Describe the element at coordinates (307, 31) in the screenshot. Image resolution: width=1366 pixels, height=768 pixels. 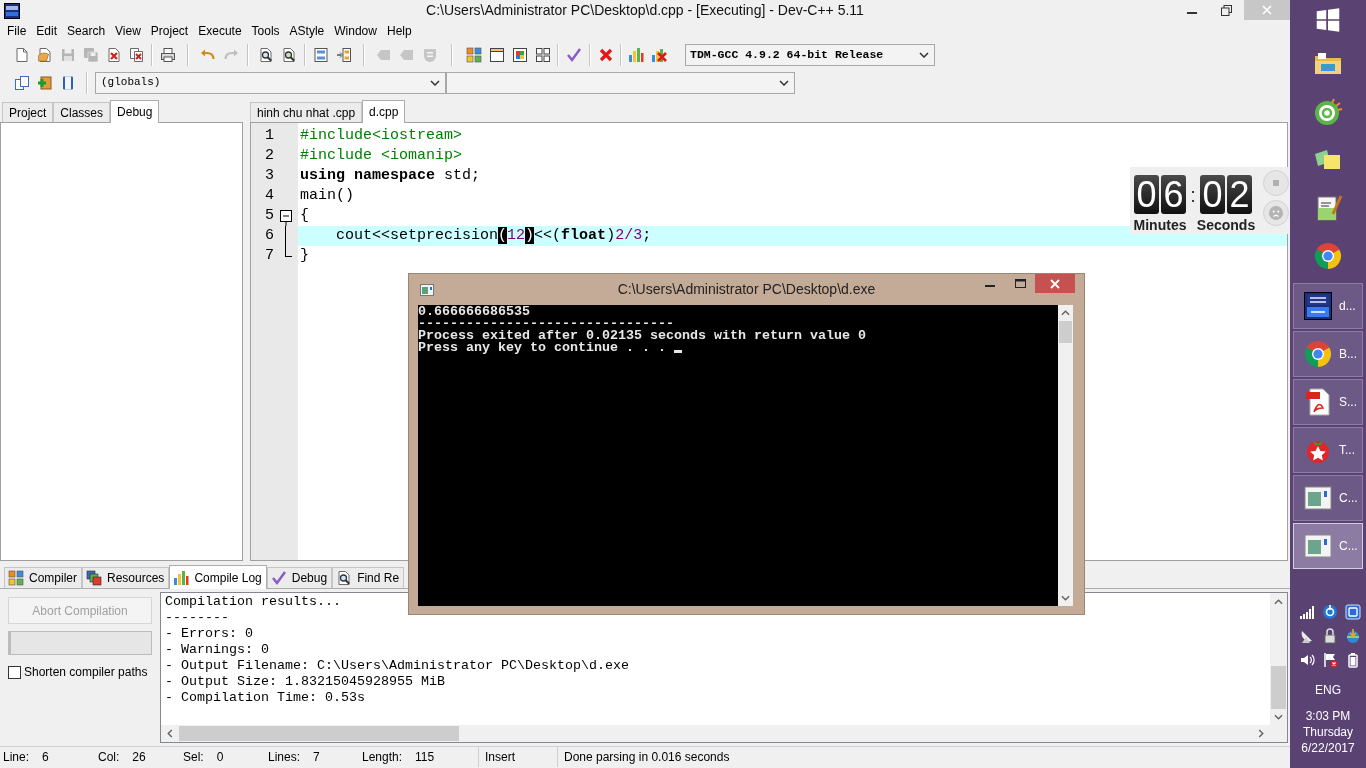
I see `menu-item: AStyle` at that location.